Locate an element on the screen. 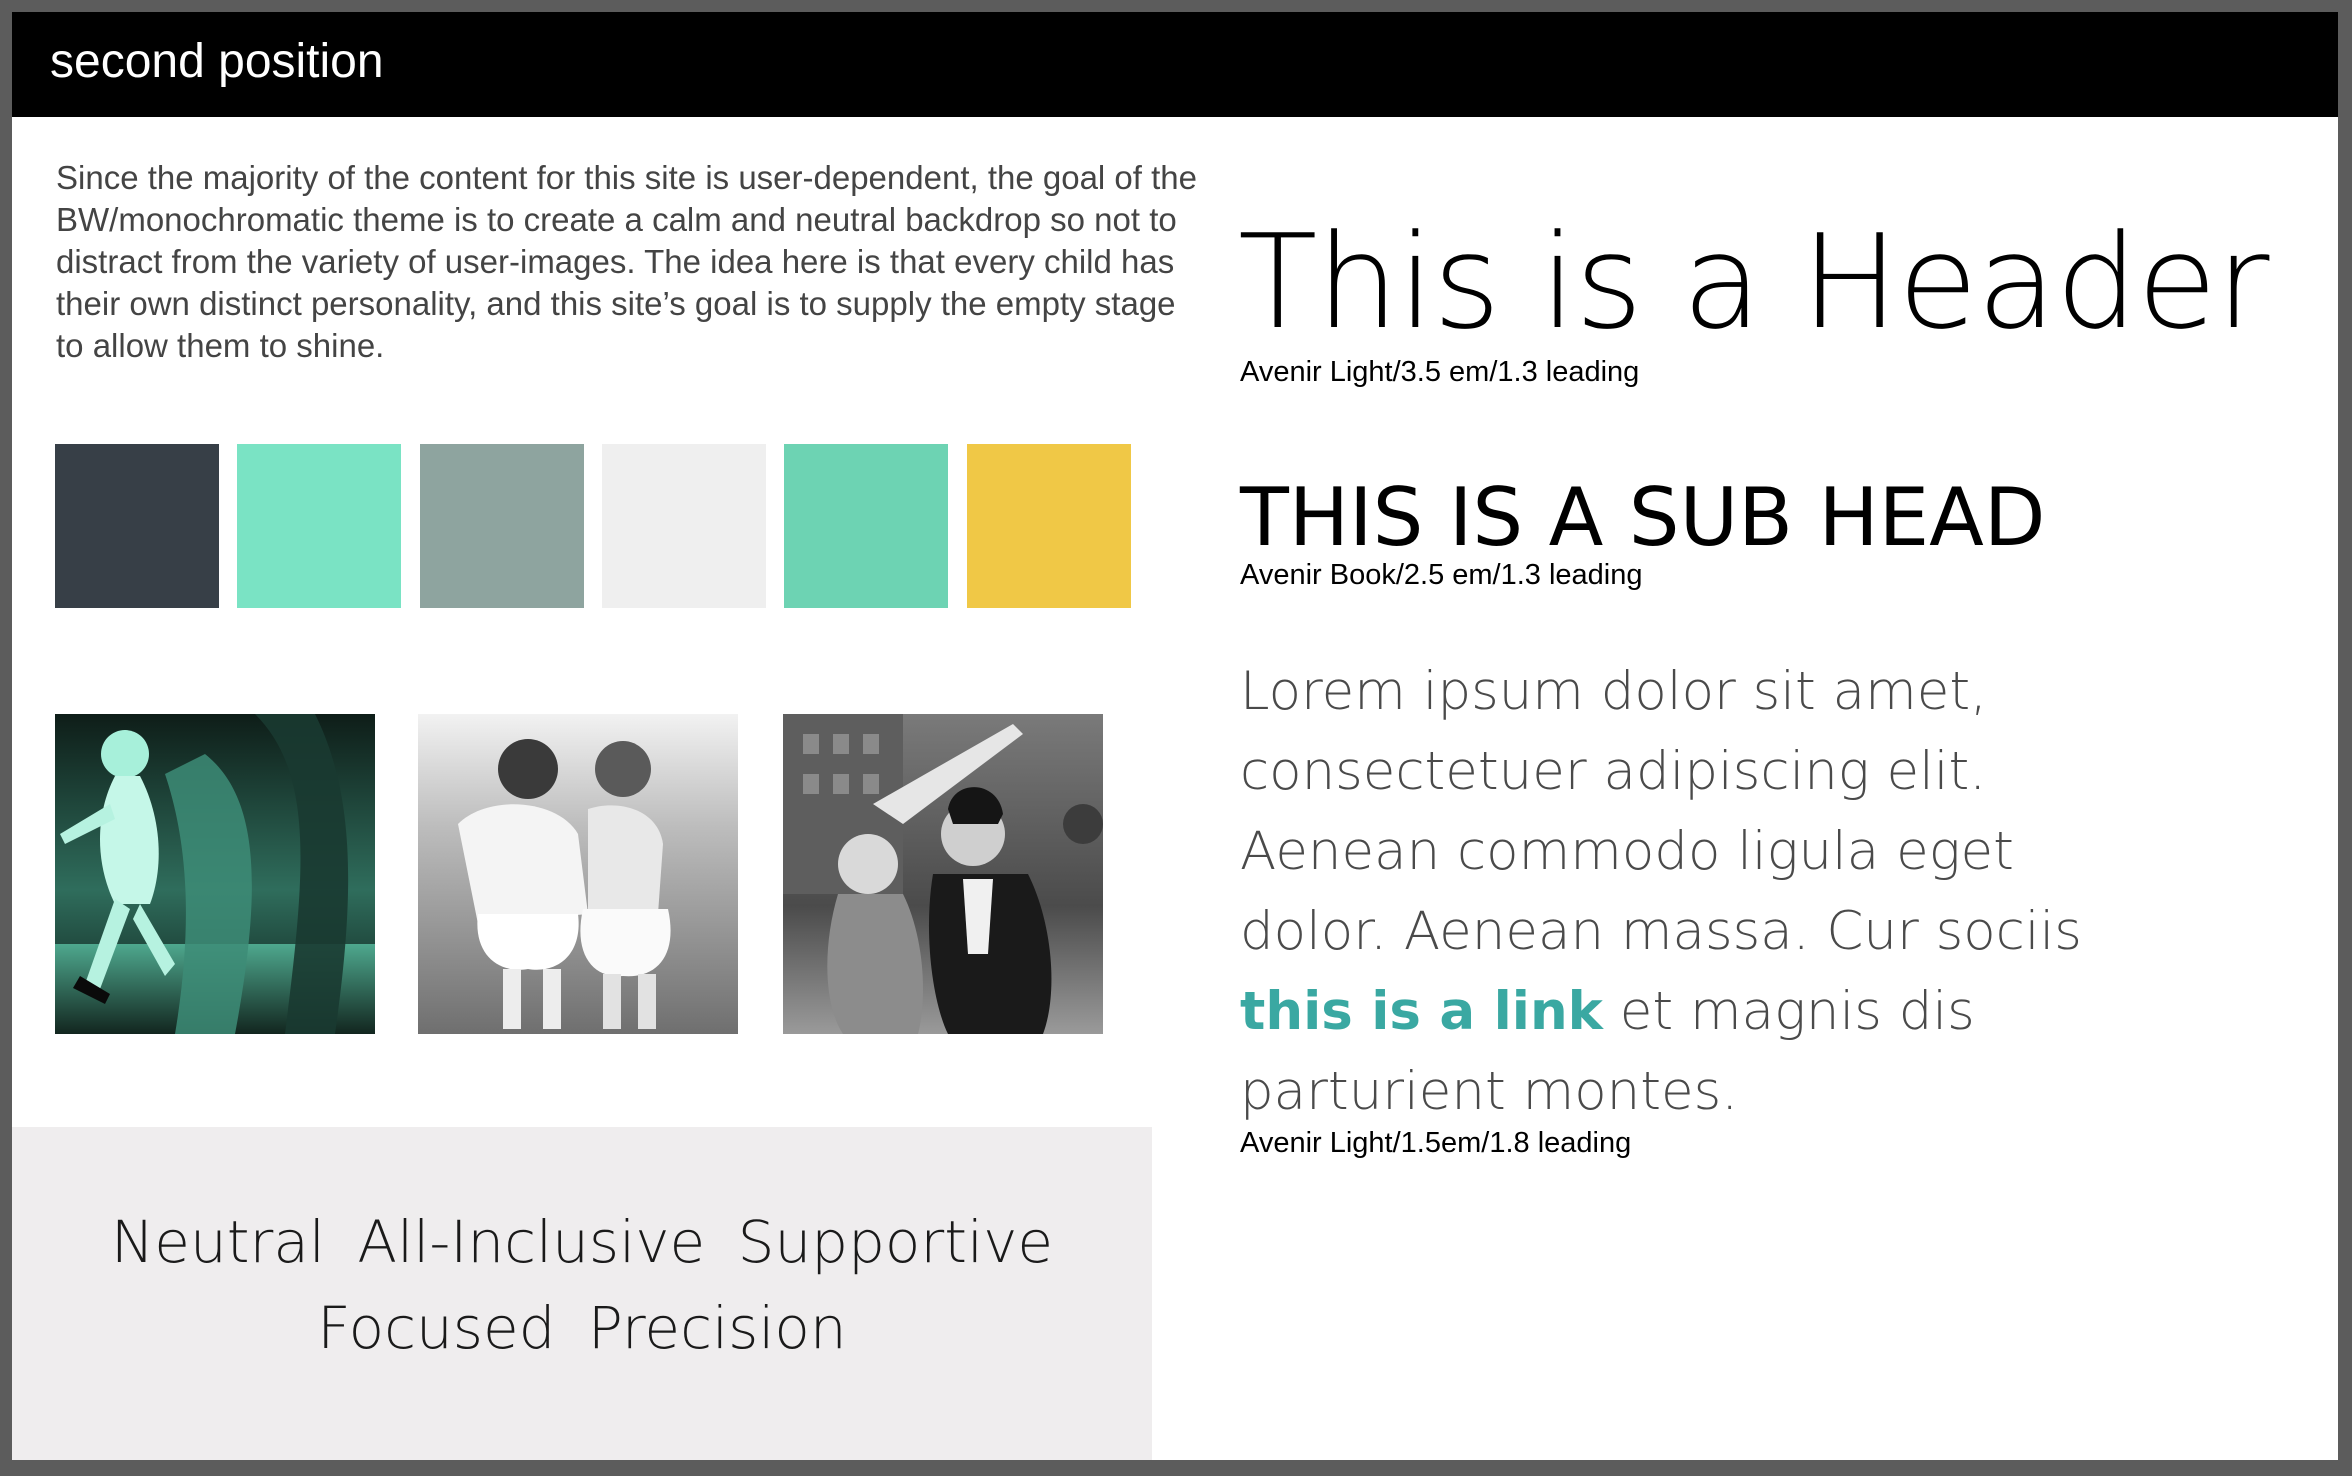 This screenshot has width=2352, height=1476. color-swatch-sage-gray is located at coordinates (502, 526).